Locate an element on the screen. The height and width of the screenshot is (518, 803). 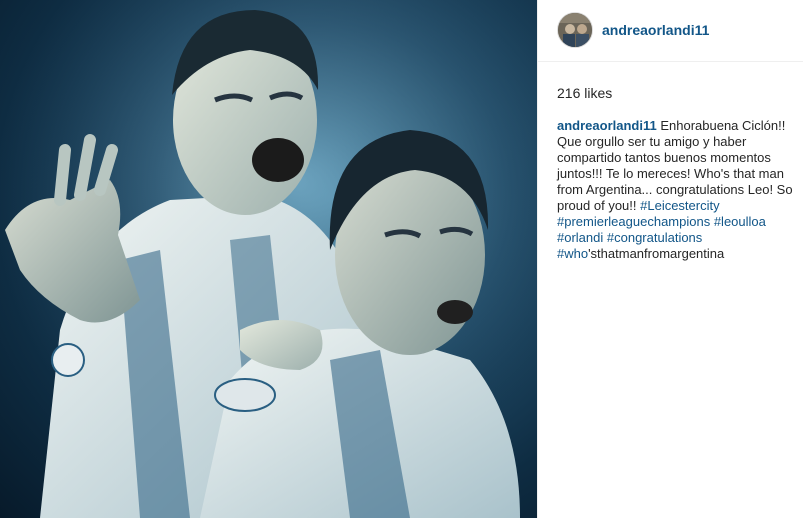
caption-line: #who'sthatmanfromargentina is located at coordinates (679, 254).